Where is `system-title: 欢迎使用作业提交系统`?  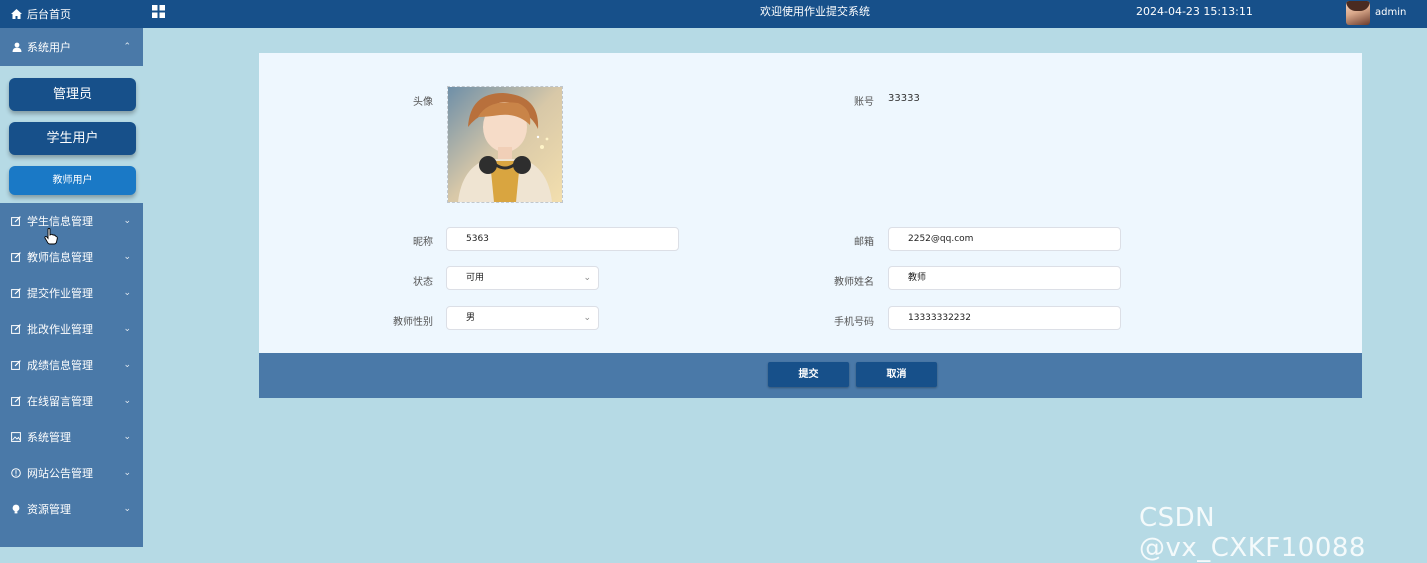
system-title: 欢迎使用作业提交系统 is located at coordinates (815, 11).